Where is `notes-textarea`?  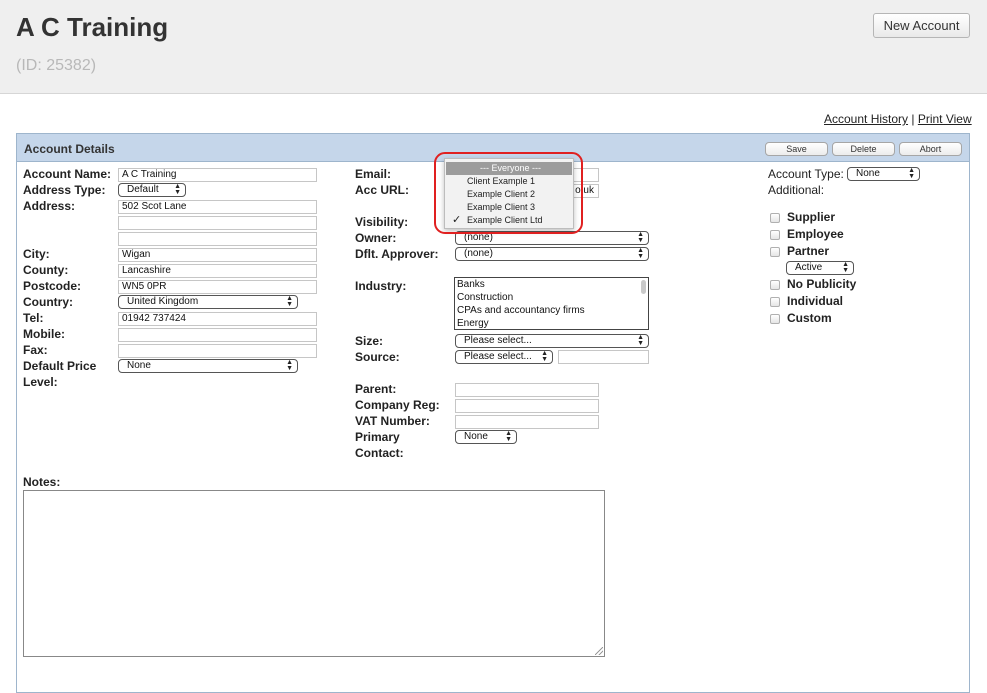
notes-textarea is located at coordinates (314, 573).